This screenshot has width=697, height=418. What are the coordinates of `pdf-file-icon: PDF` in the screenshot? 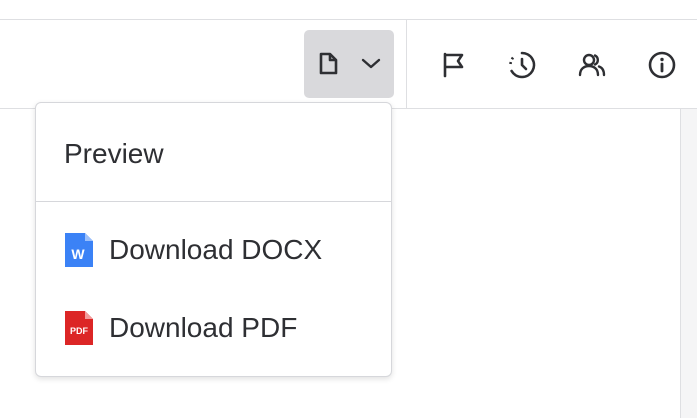 It's located at (79, 328).